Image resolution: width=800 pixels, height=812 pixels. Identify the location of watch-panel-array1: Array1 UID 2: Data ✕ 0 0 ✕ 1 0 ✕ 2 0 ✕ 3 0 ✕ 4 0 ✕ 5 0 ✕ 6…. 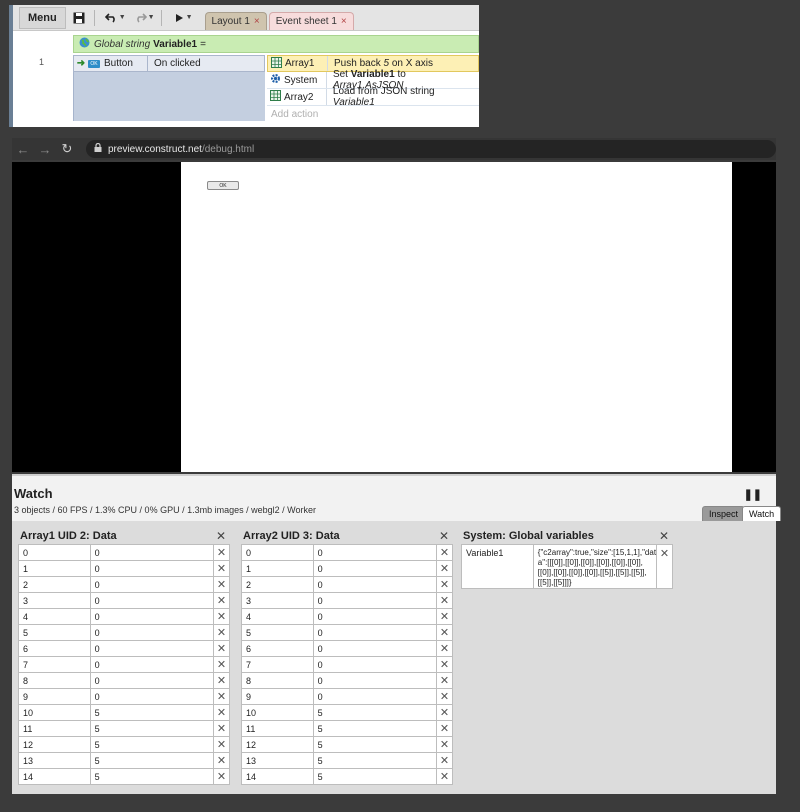
(124, 656).